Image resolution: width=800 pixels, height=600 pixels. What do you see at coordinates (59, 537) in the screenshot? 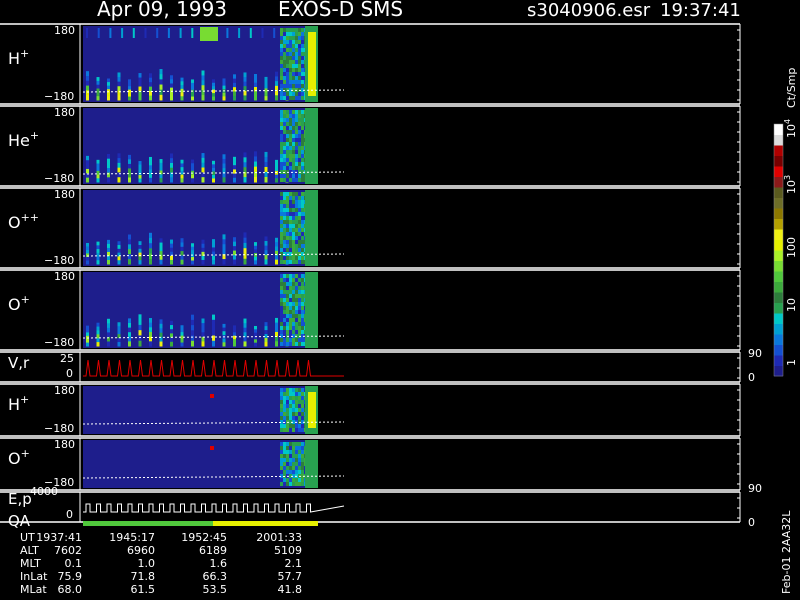
I see `eph-value: 1937:41` at bounding box center [59, 537].